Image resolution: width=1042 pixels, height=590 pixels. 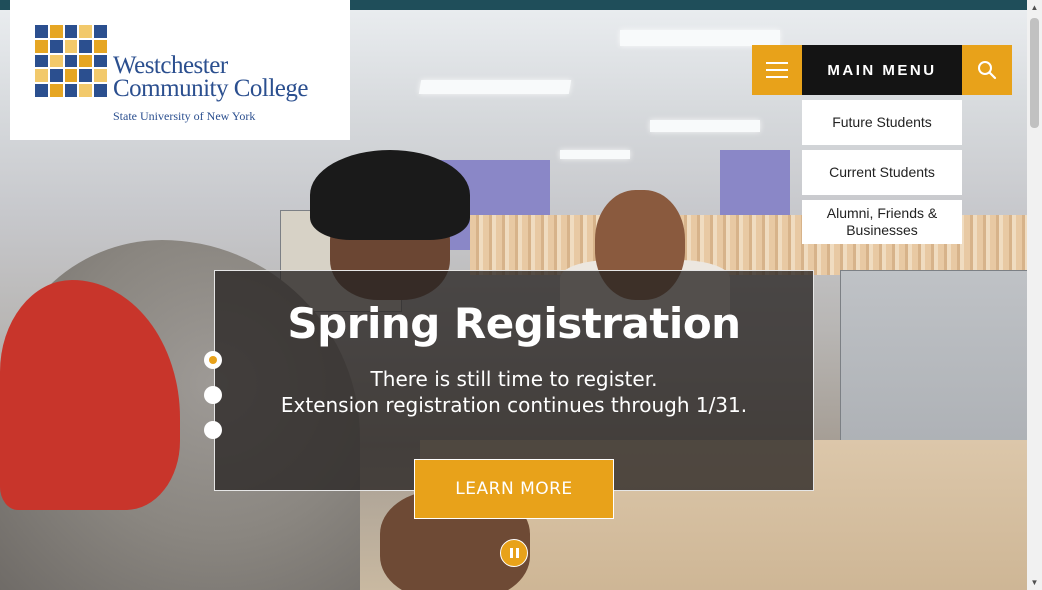 What do you see at coordinates (1034, 582) in the screenshot?
I see `scroll-down-arrow-icon: ▼` at bounding box center [1034, 582].